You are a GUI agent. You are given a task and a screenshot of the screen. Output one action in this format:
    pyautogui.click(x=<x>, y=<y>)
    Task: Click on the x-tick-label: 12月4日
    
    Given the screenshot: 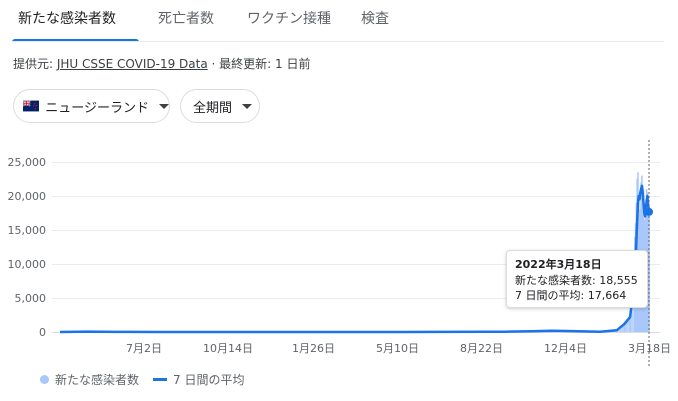 What is the action you would take?
    pyautogui.click(x=565, y=348)
    